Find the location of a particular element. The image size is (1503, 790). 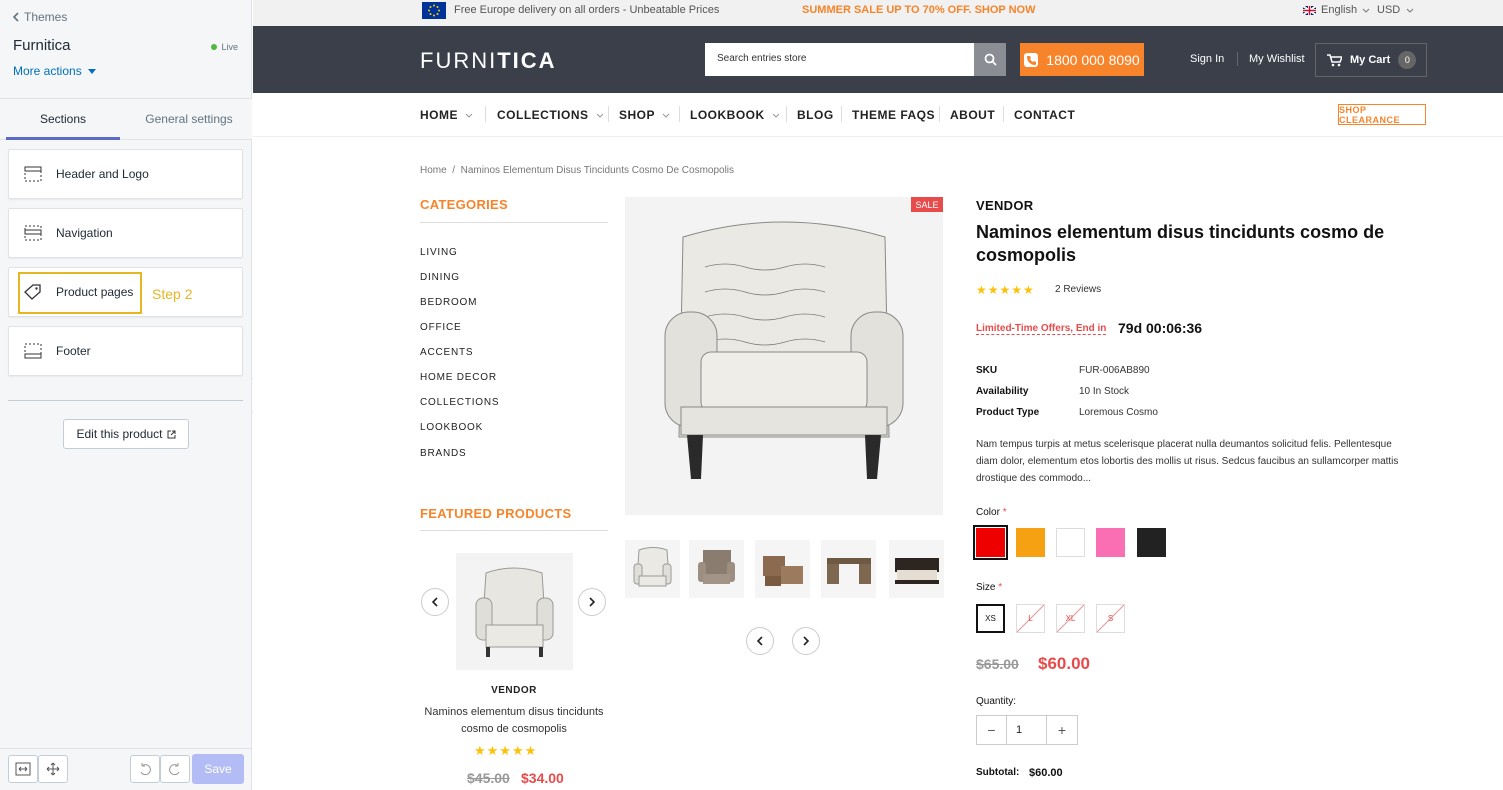

category-link: COLLECTIONS is located at coordinates (459, 402).